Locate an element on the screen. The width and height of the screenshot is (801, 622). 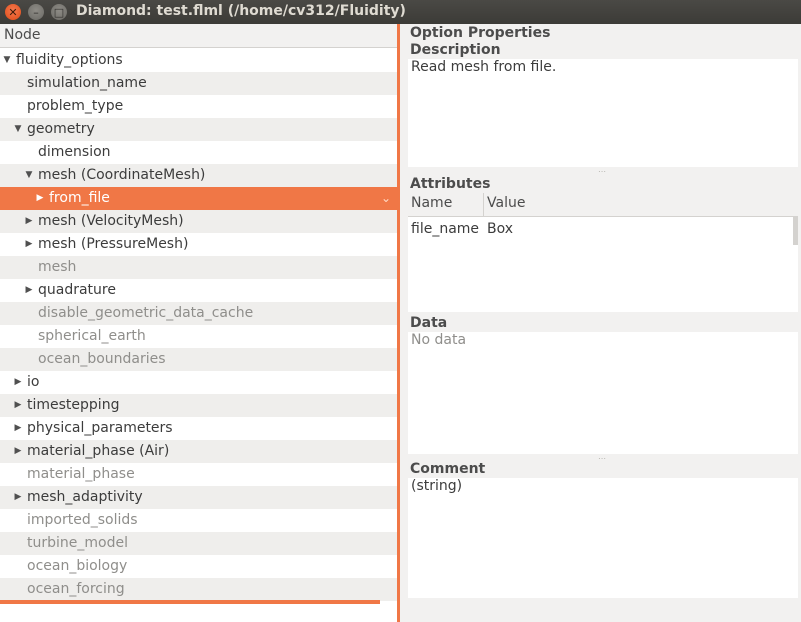
data-text: No data is located at coordinates (439, 340).